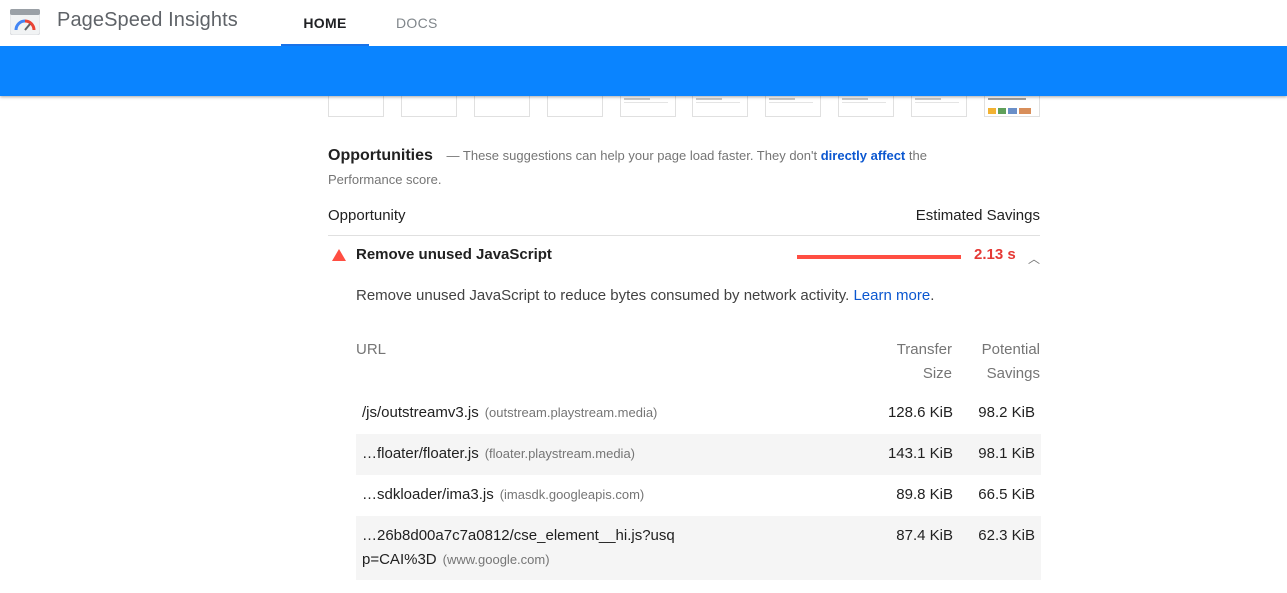 Image resolution: width=1287 pixels, height=593 pixels. I want to click on url-host: (imasdk.googleapis.com), so click(572, 494).